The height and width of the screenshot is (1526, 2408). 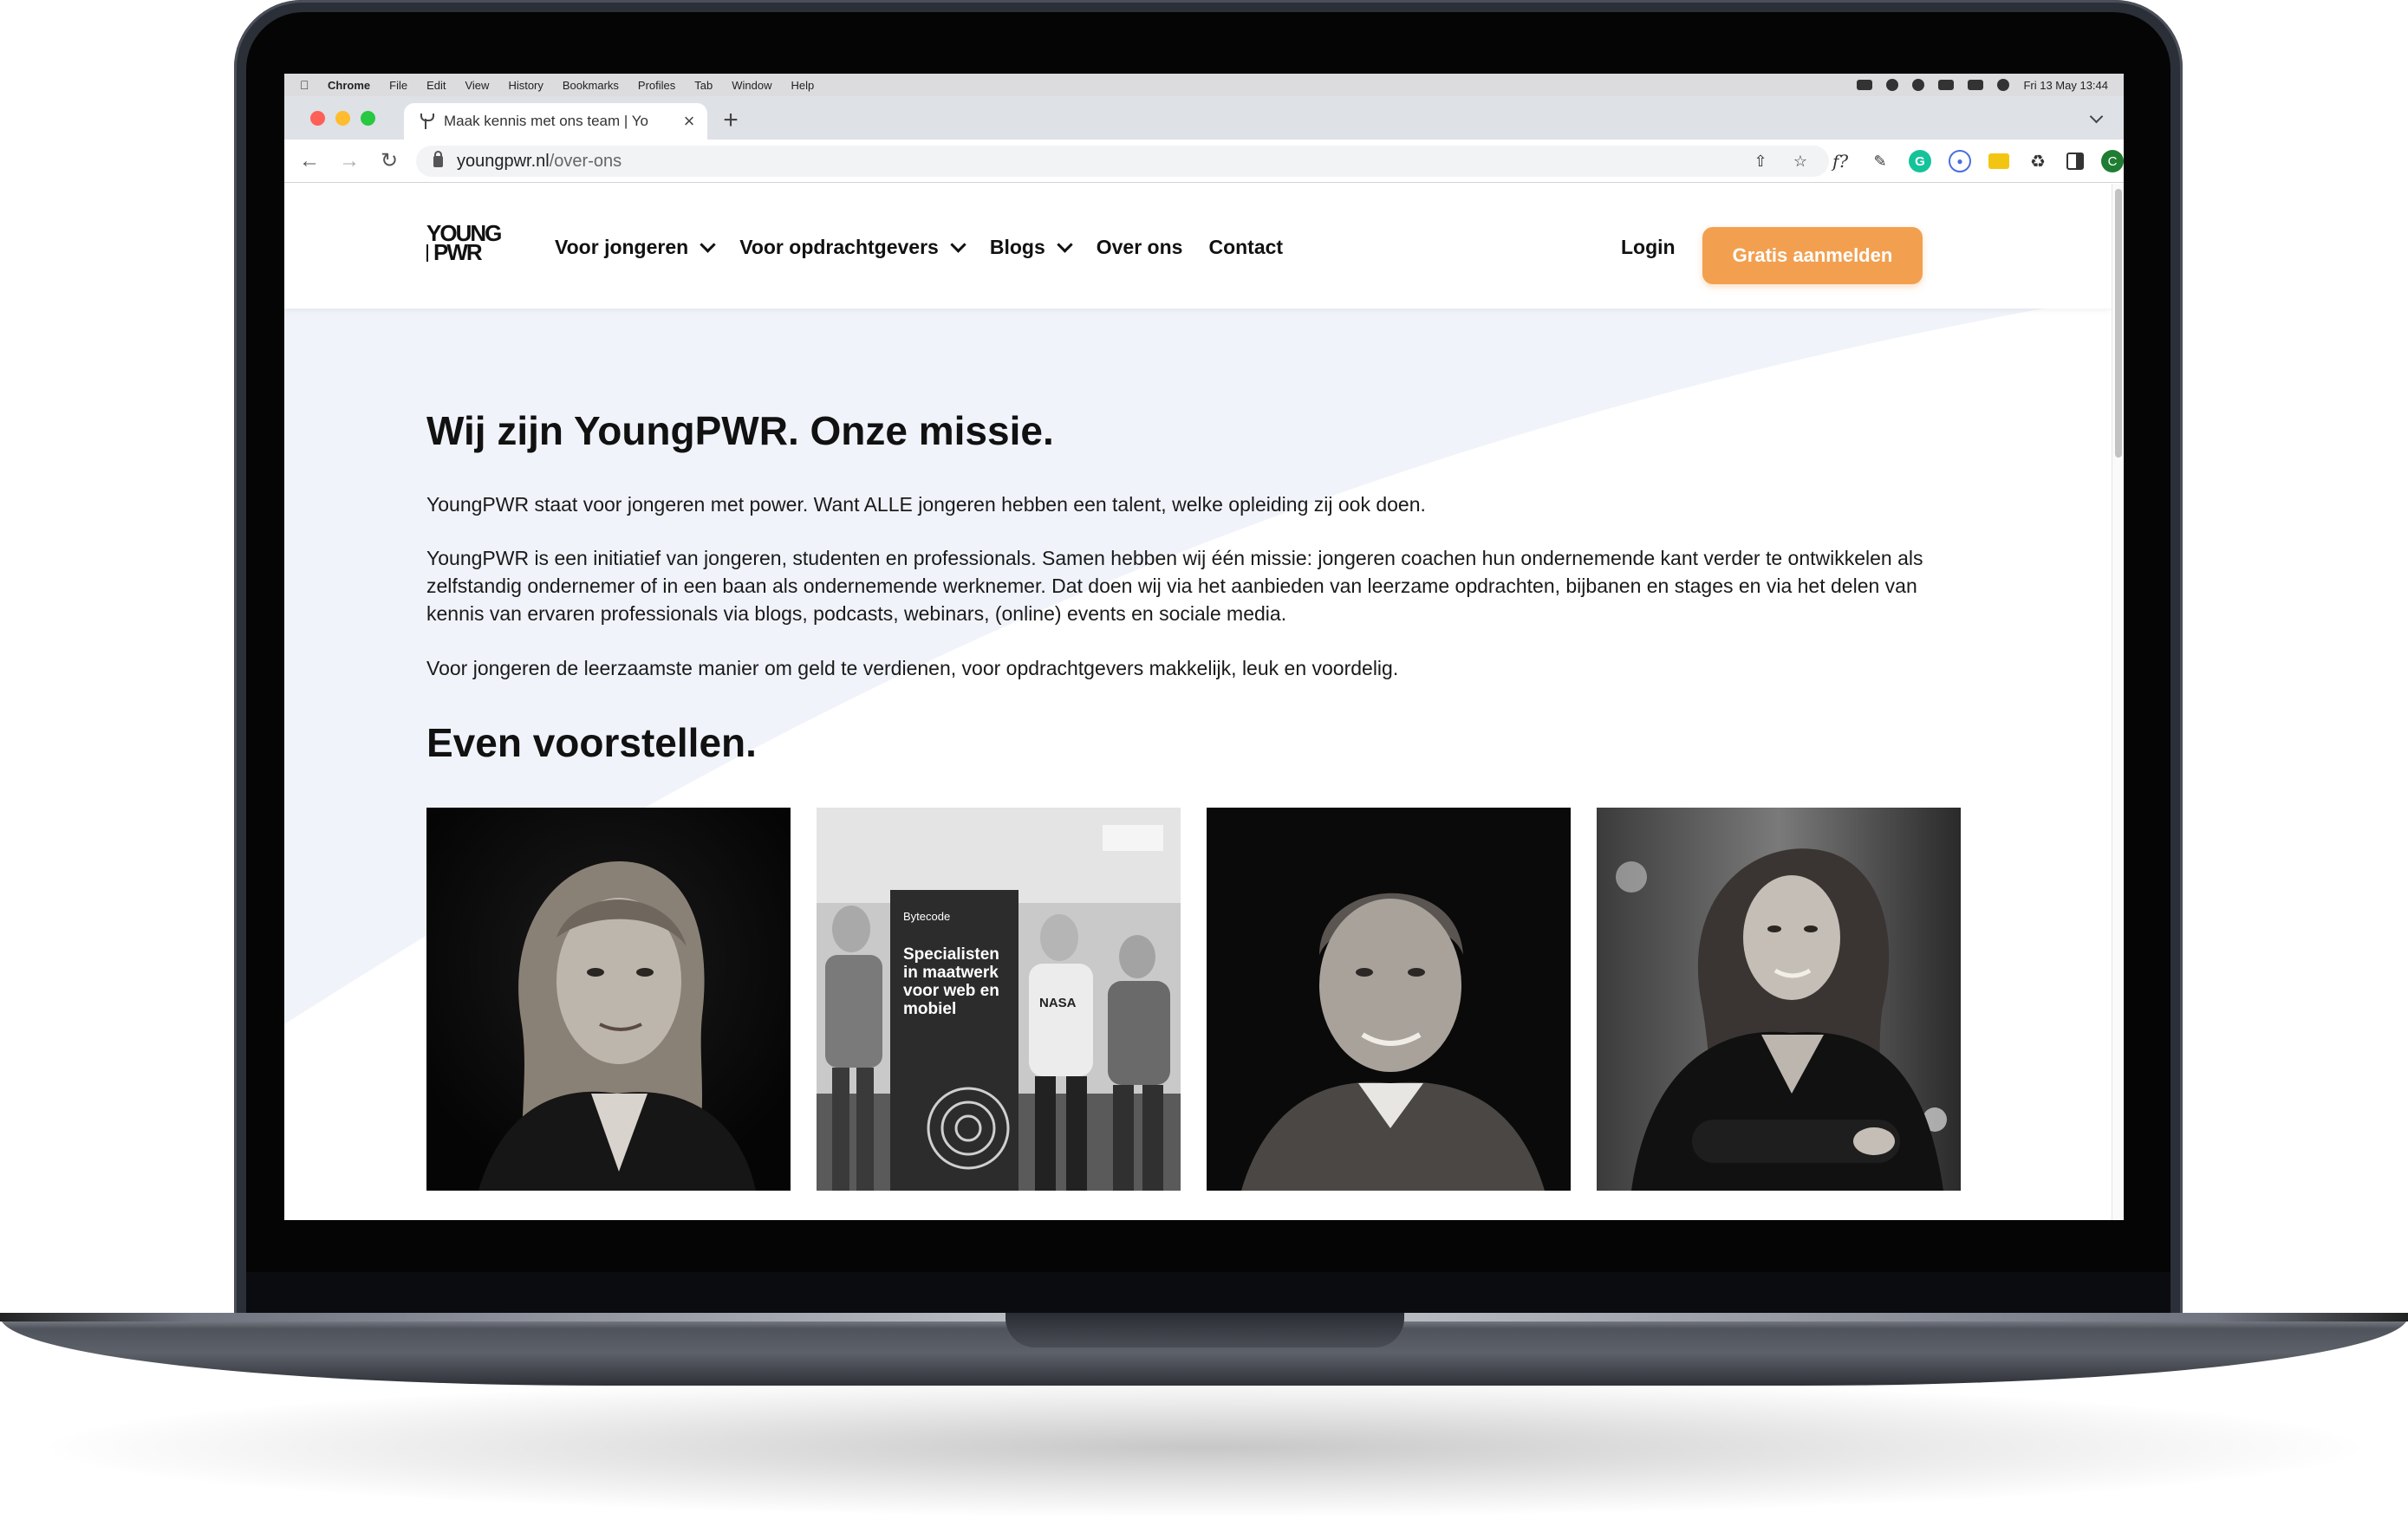 What do you see at coordinates (591, 742) in the screenshot?
I see `team-heading: Even voorstellen.` at bounding box center [591, 742].